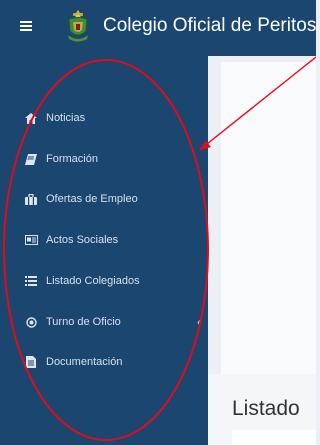  What do you see at coordinates (31, 322) in the screenshot?
I see `circle-dot-icon` at bounding box center [31, 322].